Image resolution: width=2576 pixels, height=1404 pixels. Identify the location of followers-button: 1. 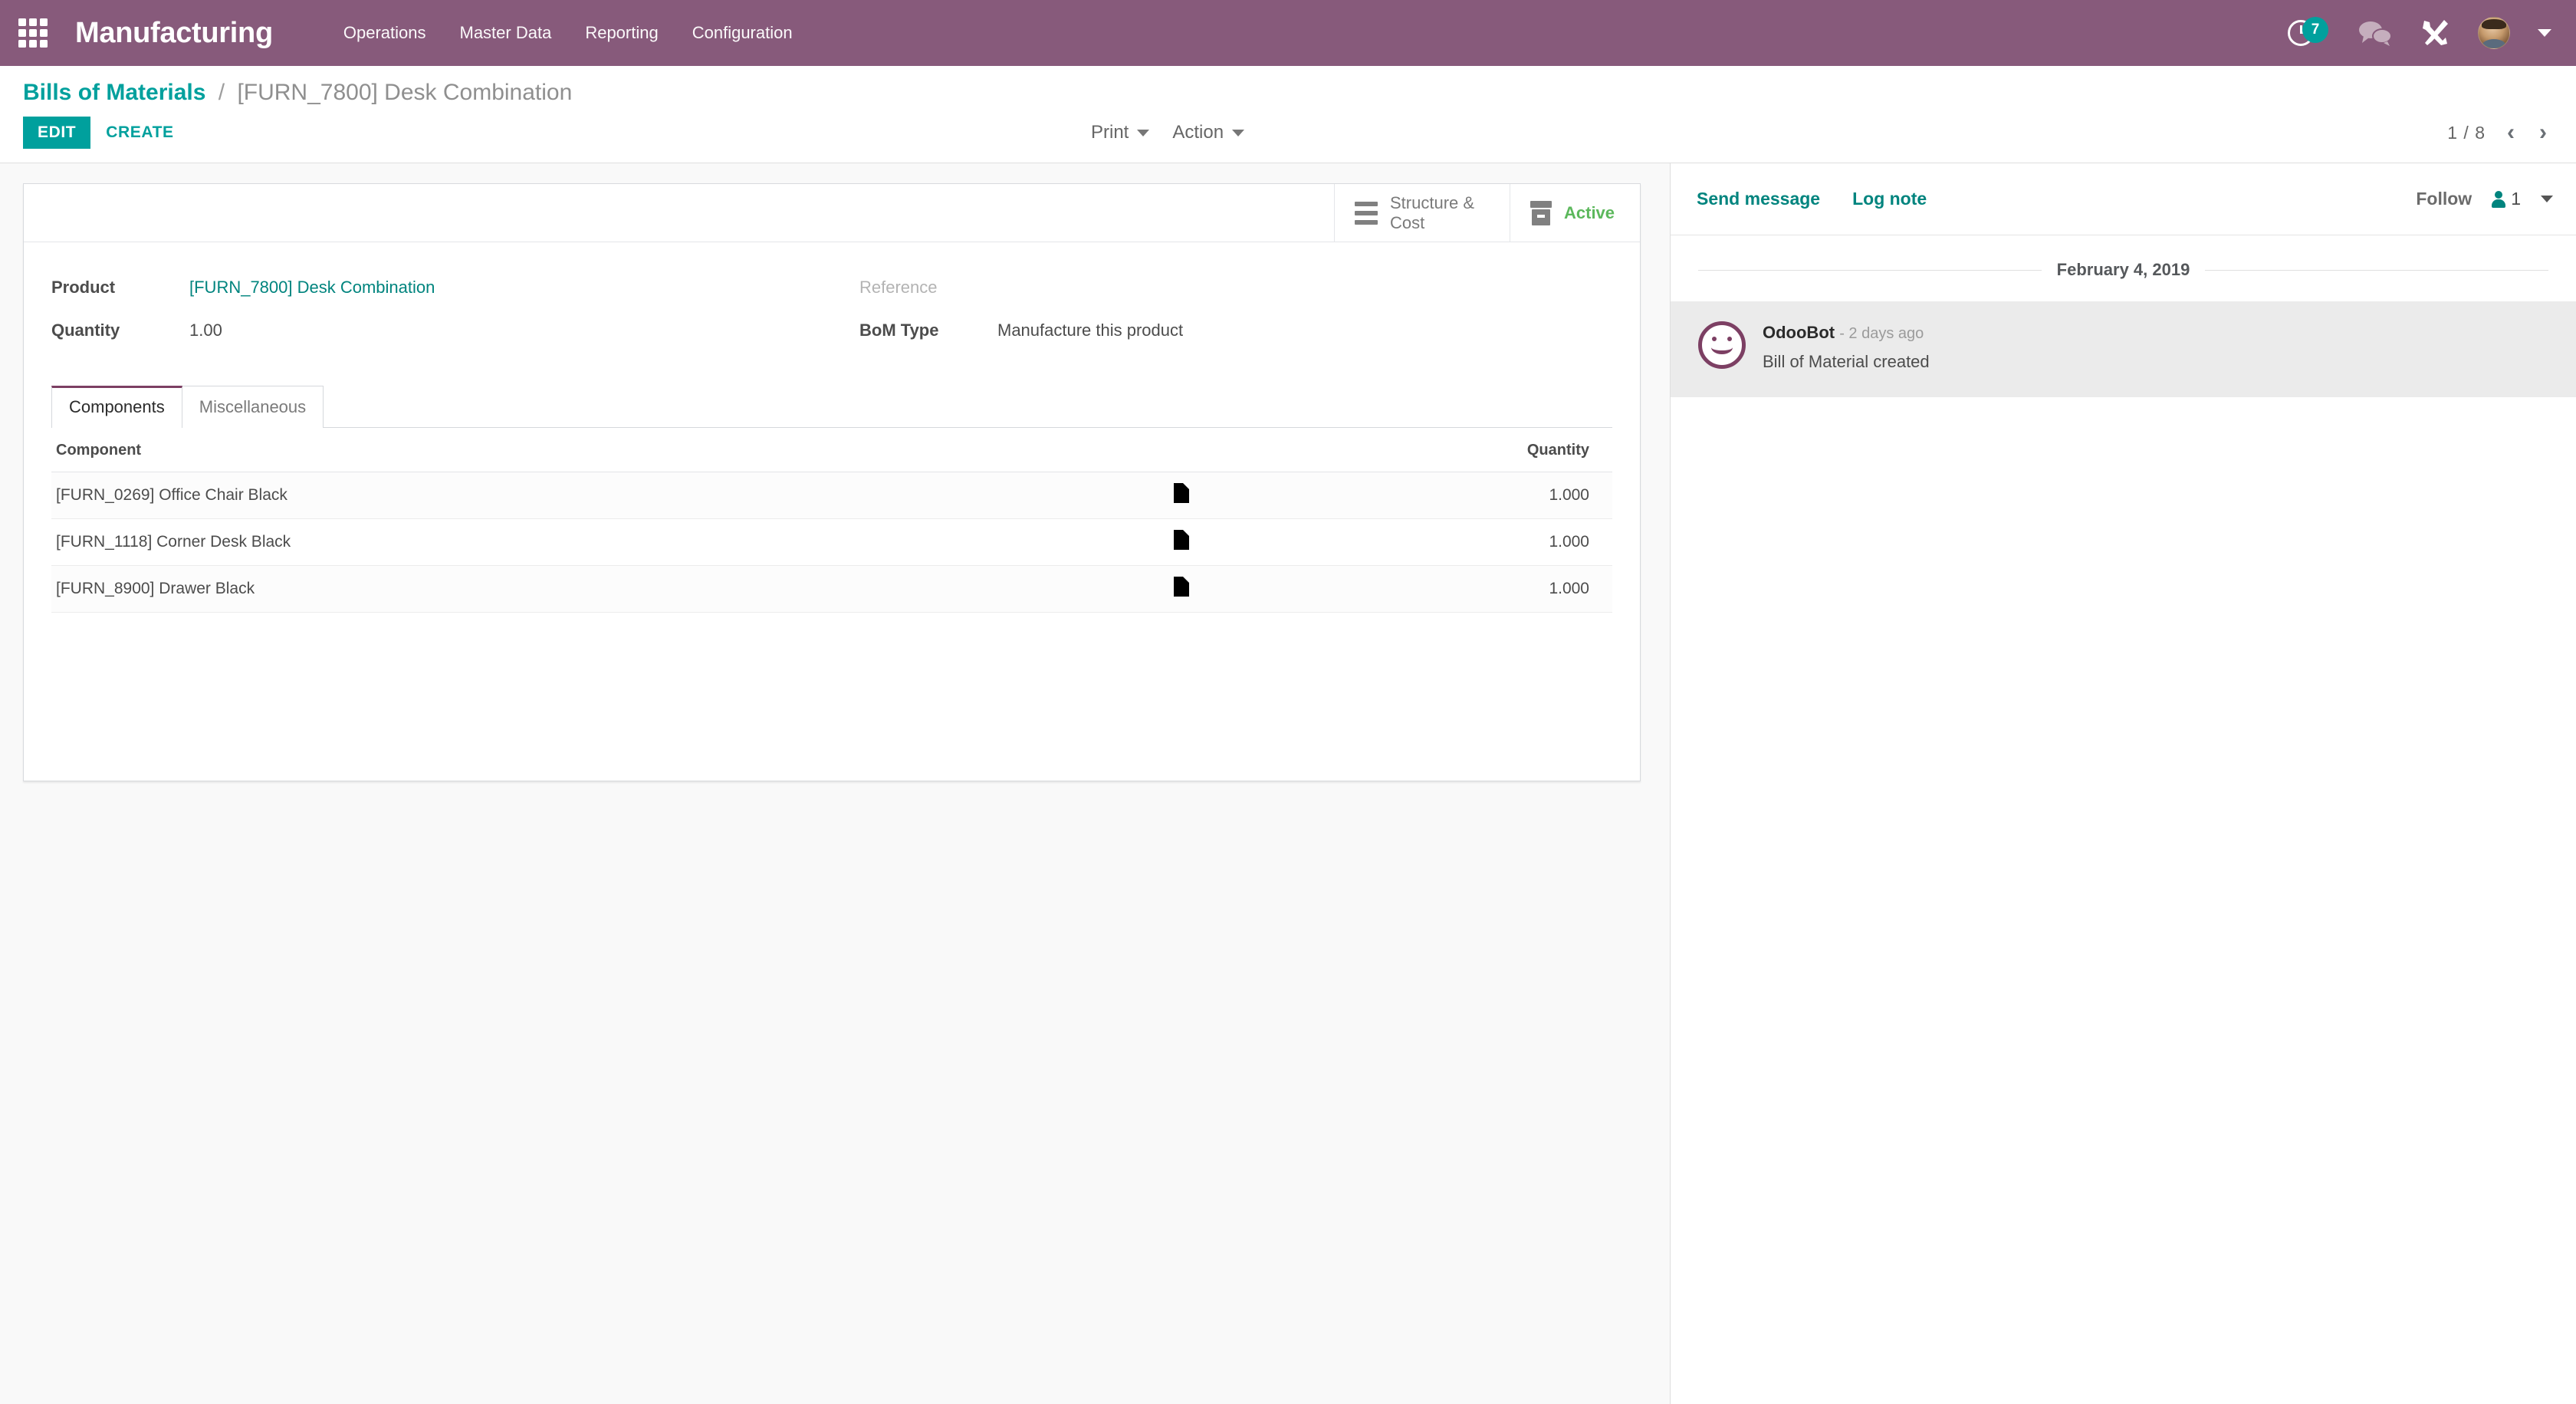
(2506, 199).